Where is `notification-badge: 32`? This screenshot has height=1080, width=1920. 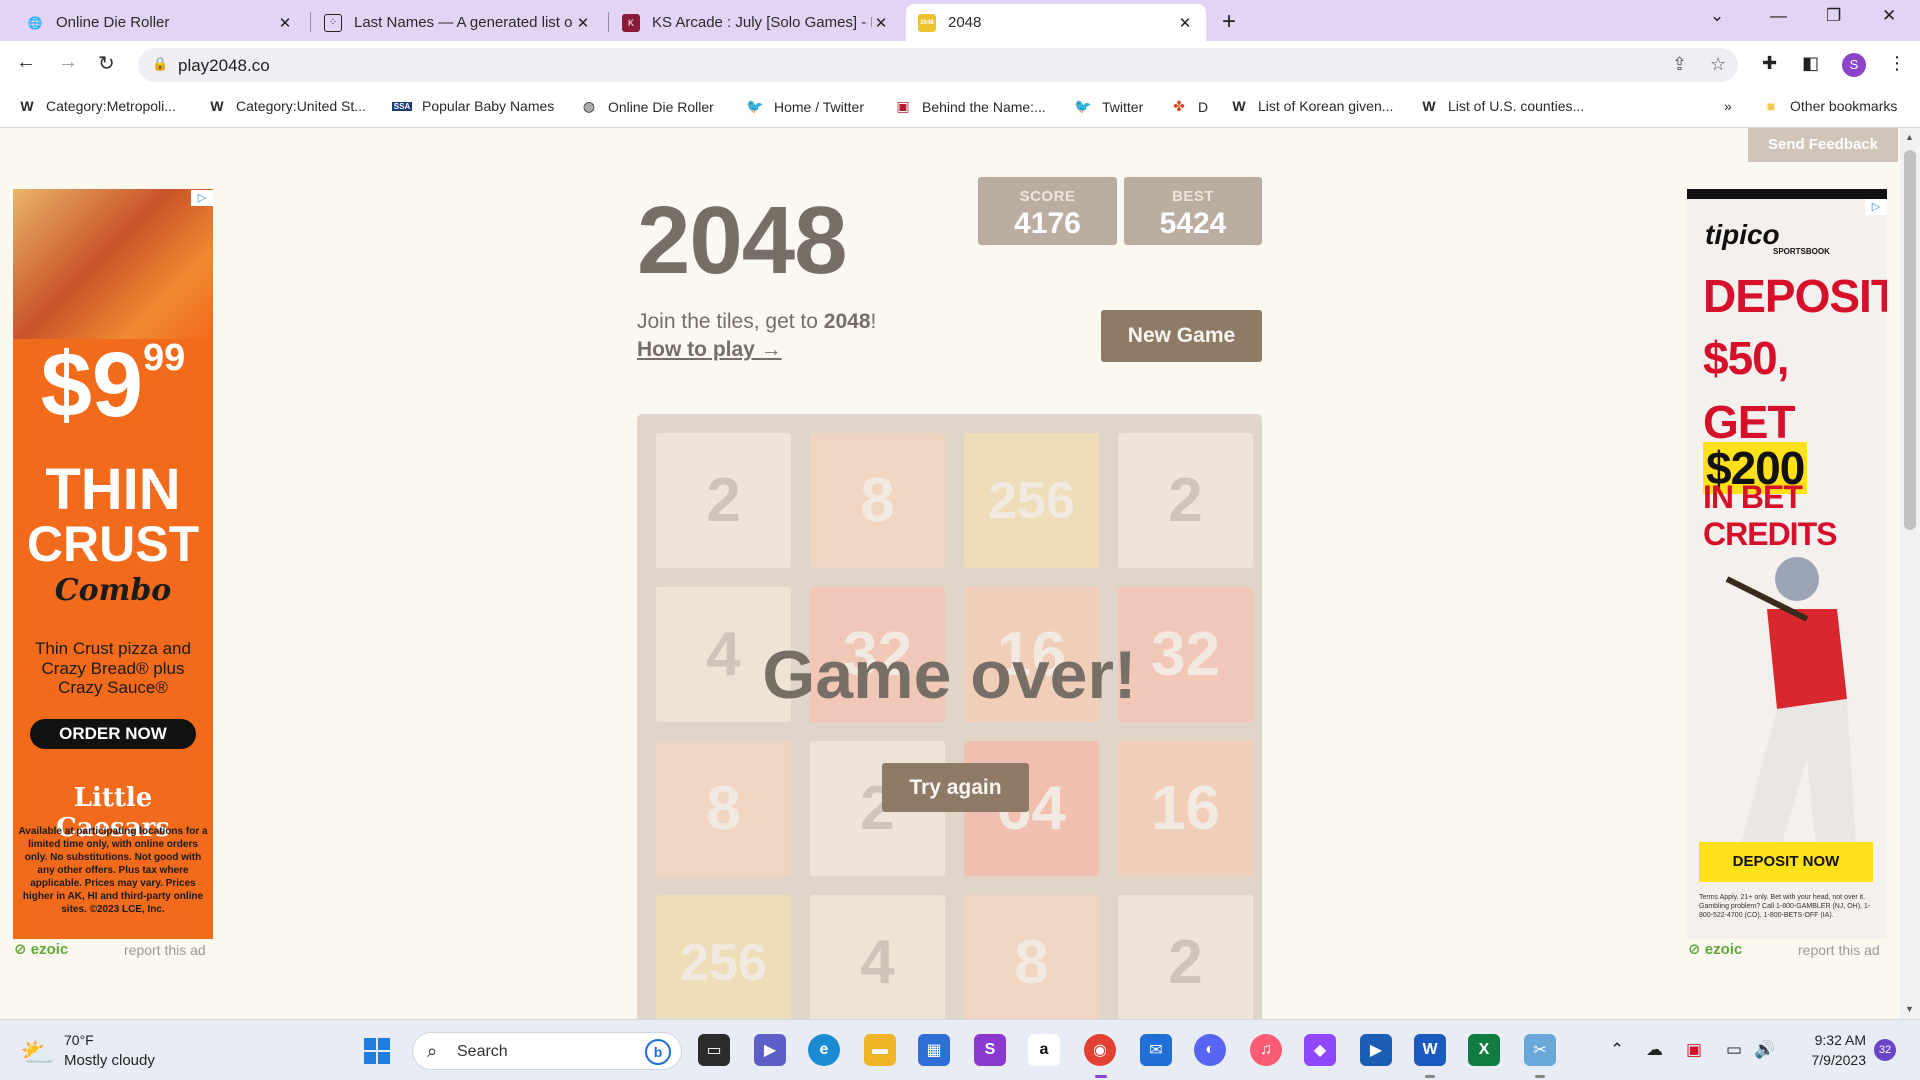
notification-badge: 32 is located at coordinates (1885, 1050).